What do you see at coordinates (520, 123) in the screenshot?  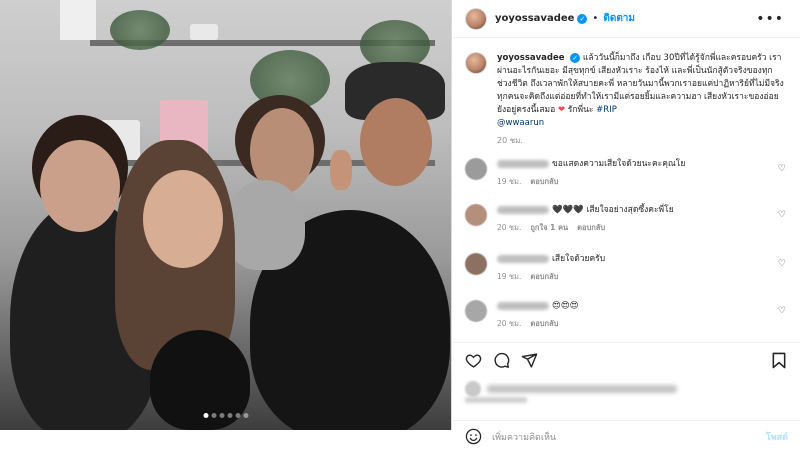 I see `mention-link: @wwaarun` at bounding box center [520, 123].